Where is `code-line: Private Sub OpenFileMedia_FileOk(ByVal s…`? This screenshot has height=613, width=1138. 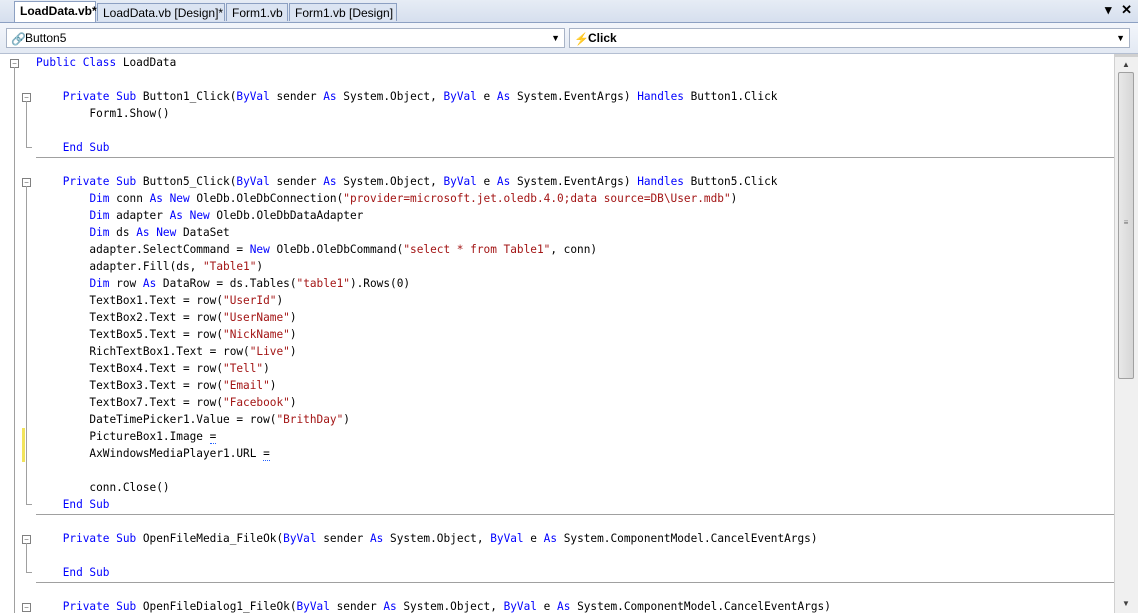
code-line: Private Sub OpenFileMedia_FileOk(ByVal s… is located at coordinates (433, 538).